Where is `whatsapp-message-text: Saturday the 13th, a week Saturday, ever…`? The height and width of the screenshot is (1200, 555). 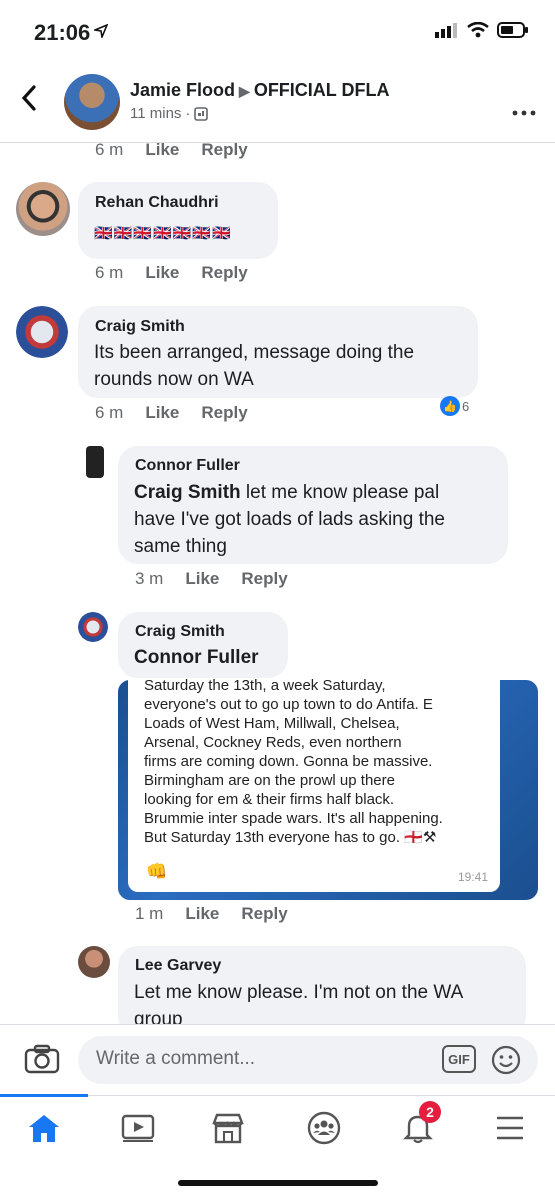
whatsapp-message-text: Saturday the 13th, a week Saturday, ever… is located at coordinates (316, 761).